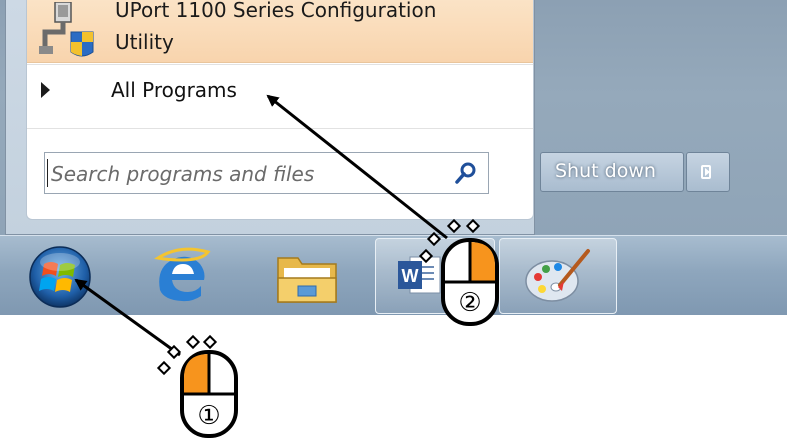 The image size is (787, 438). Describe the element at coordinates (275, 29) in the screenshot. I see `pinned-app-title: UPort 1100 Series Configuration Utility` at that location.